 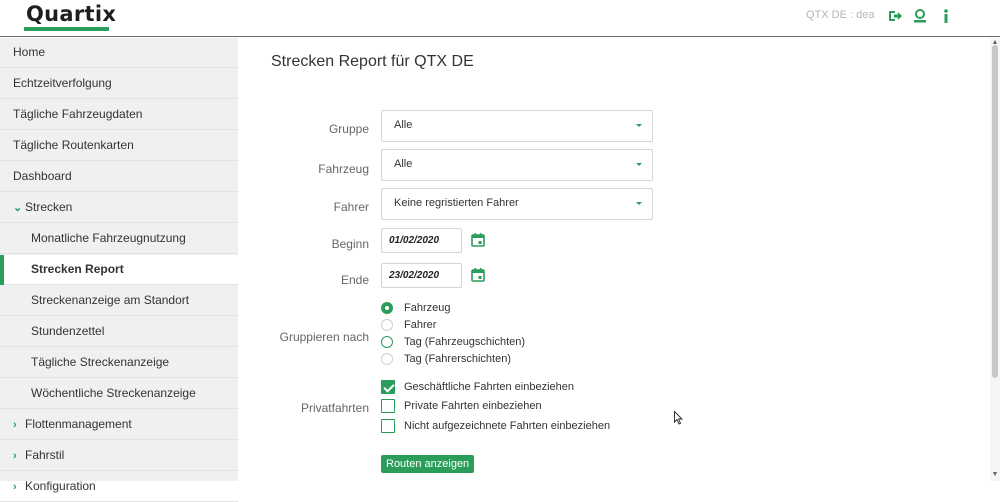 I want to click on show-routes-button: Routen anzeigen, so click(x=428, y=464).